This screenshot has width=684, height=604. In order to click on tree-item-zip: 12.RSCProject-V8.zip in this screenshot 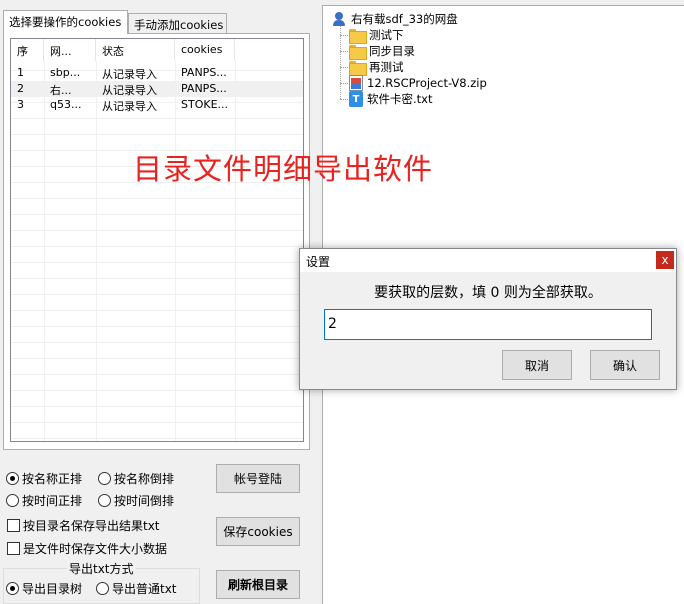, I will do `click(418, 83)`.